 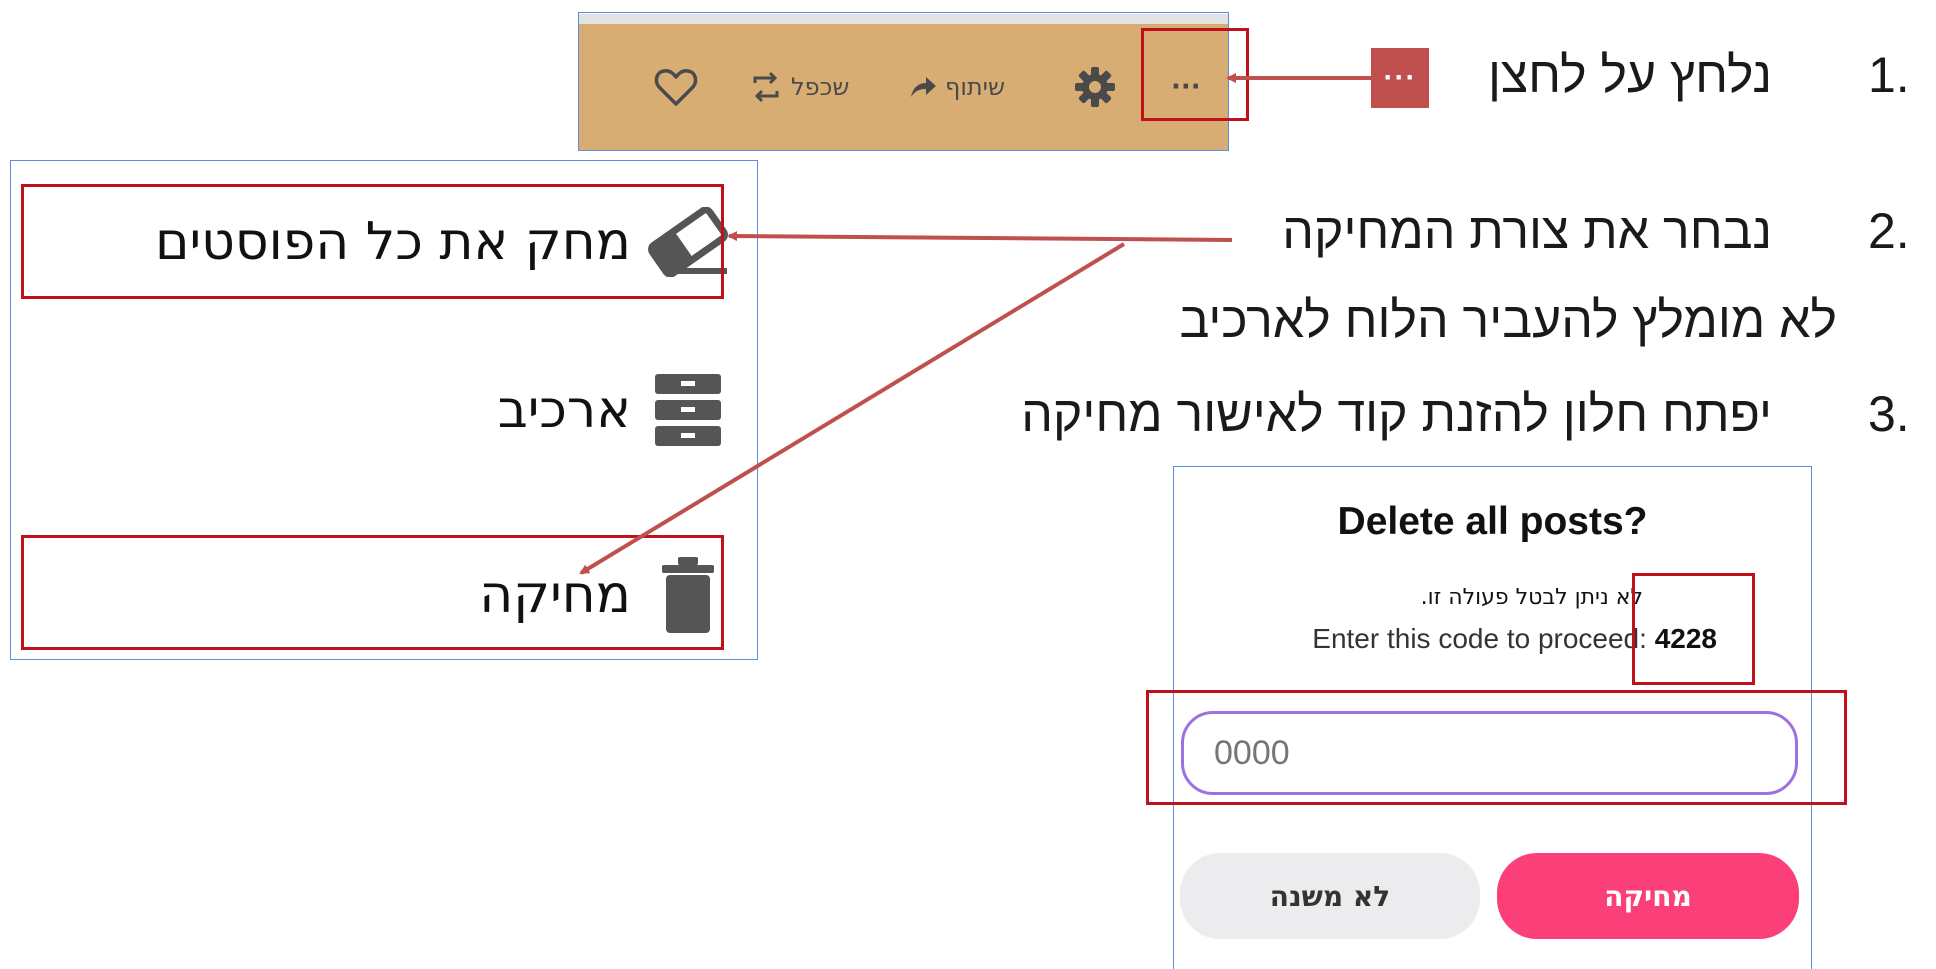 I want to click on share-arrow-icon, so click(x=923, y=87).